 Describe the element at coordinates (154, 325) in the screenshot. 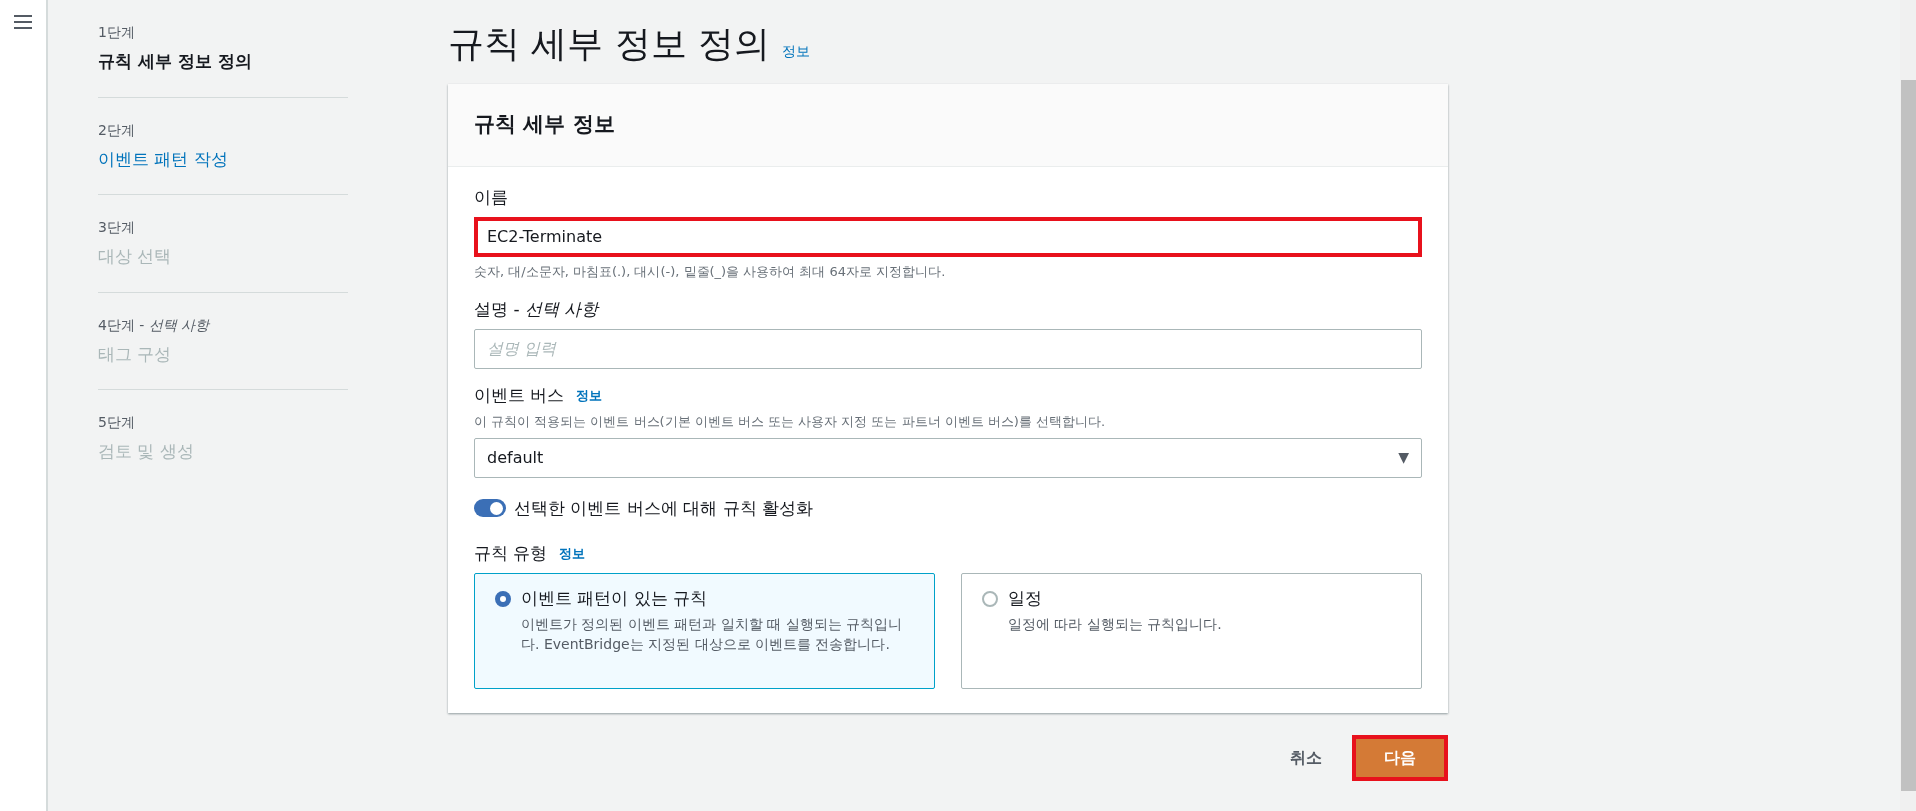

I see `step-number: 4단계 - 선택 사항` at that location.